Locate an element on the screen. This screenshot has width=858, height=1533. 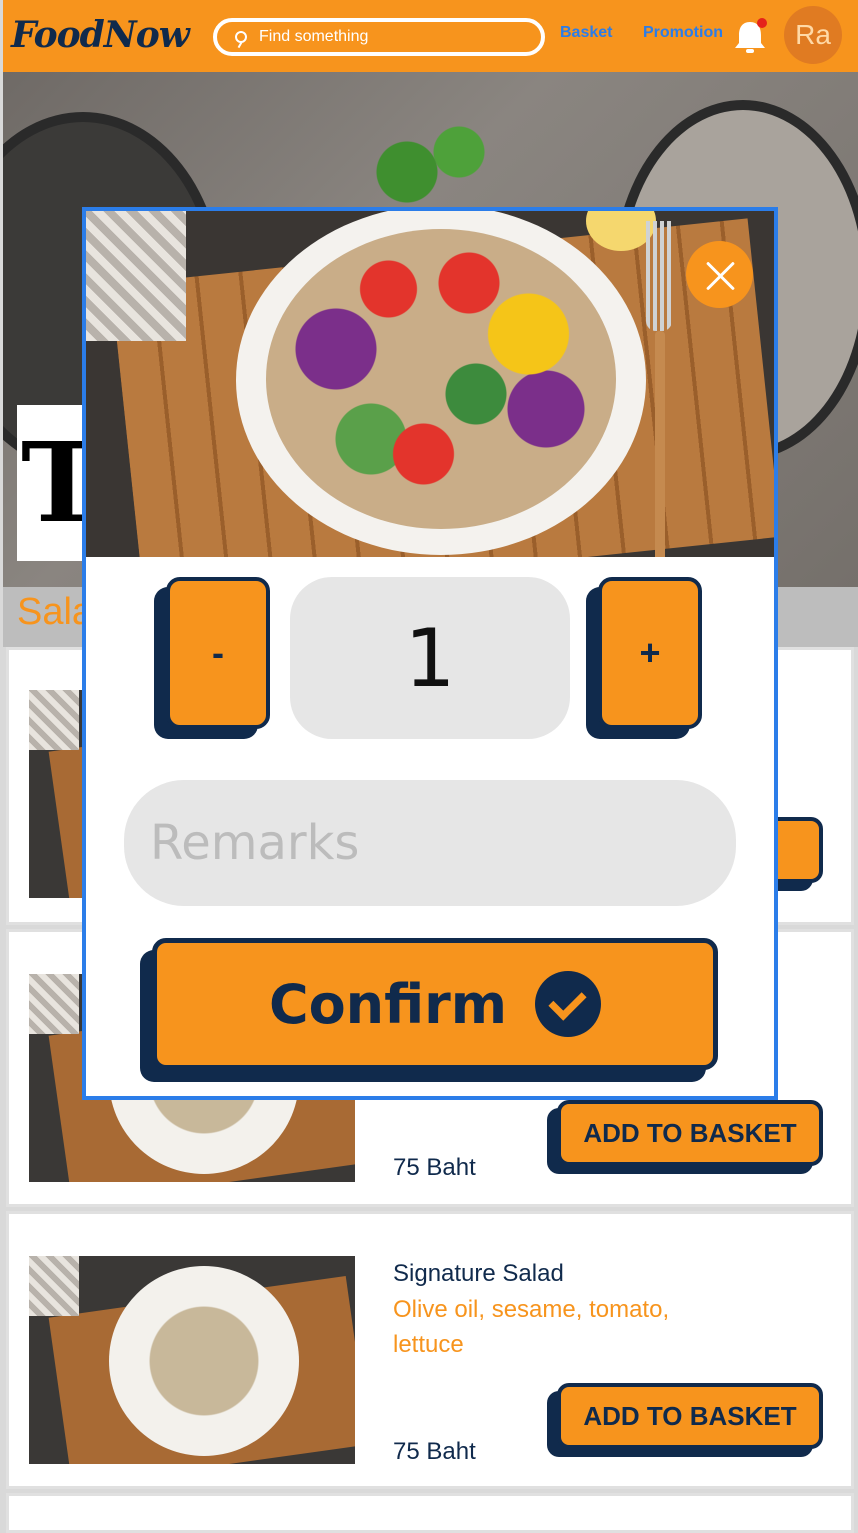
food-description: Olive oil, sesame, tomato, lettuce is located at coordinates (531, 1327).